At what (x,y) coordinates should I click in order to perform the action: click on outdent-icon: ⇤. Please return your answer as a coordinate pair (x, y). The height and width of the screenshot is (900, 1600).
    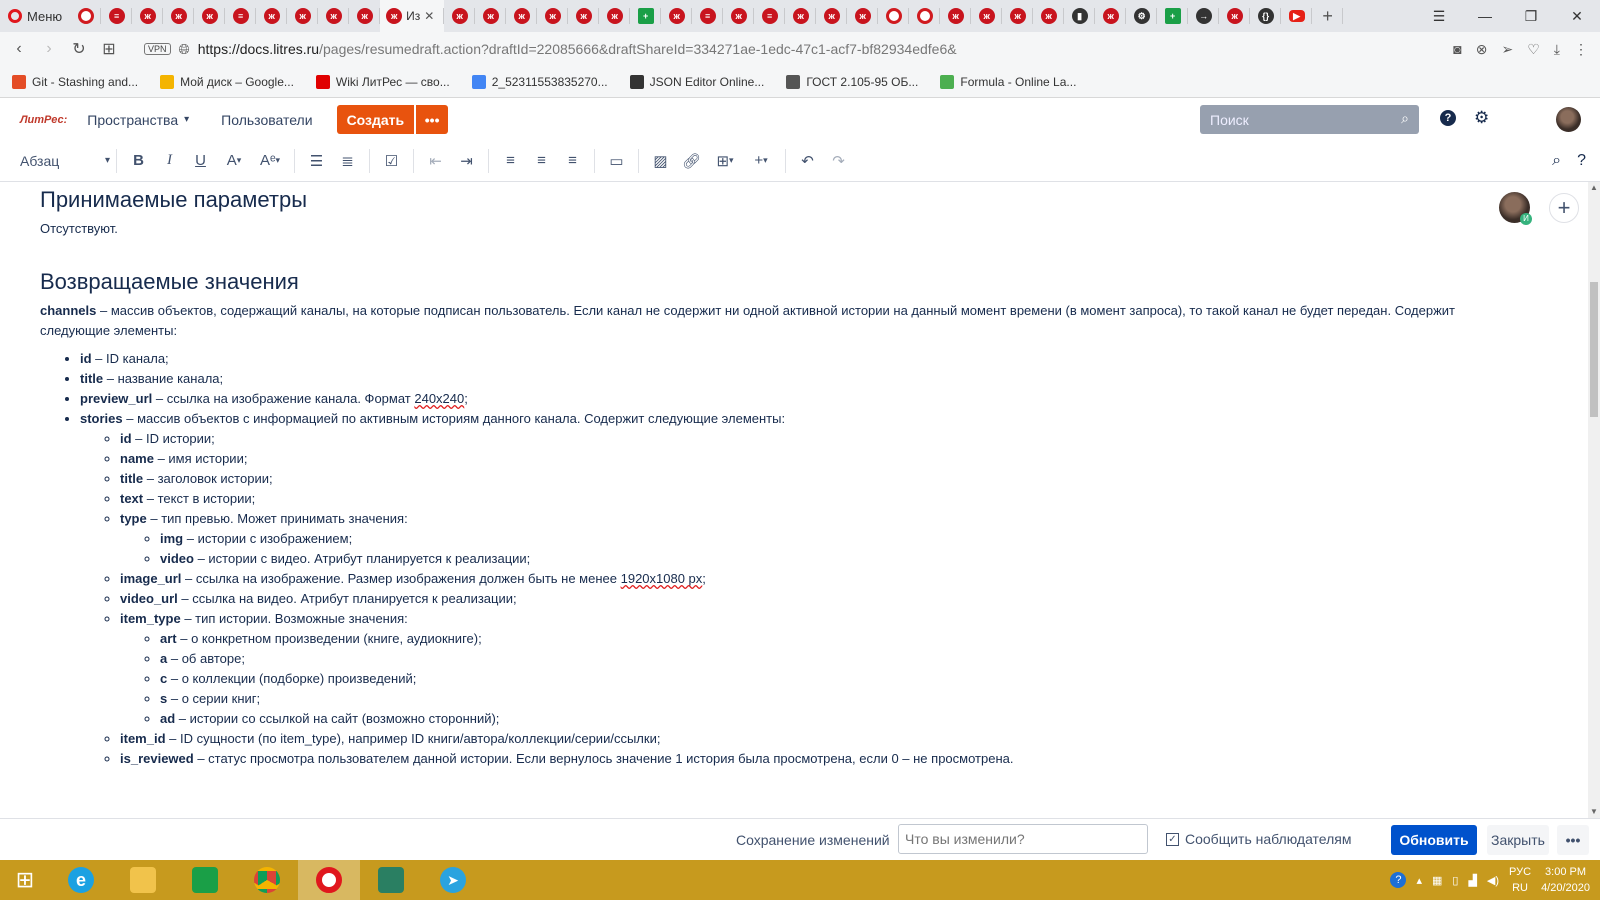
    Looking at the image, I should click on (435, 161).